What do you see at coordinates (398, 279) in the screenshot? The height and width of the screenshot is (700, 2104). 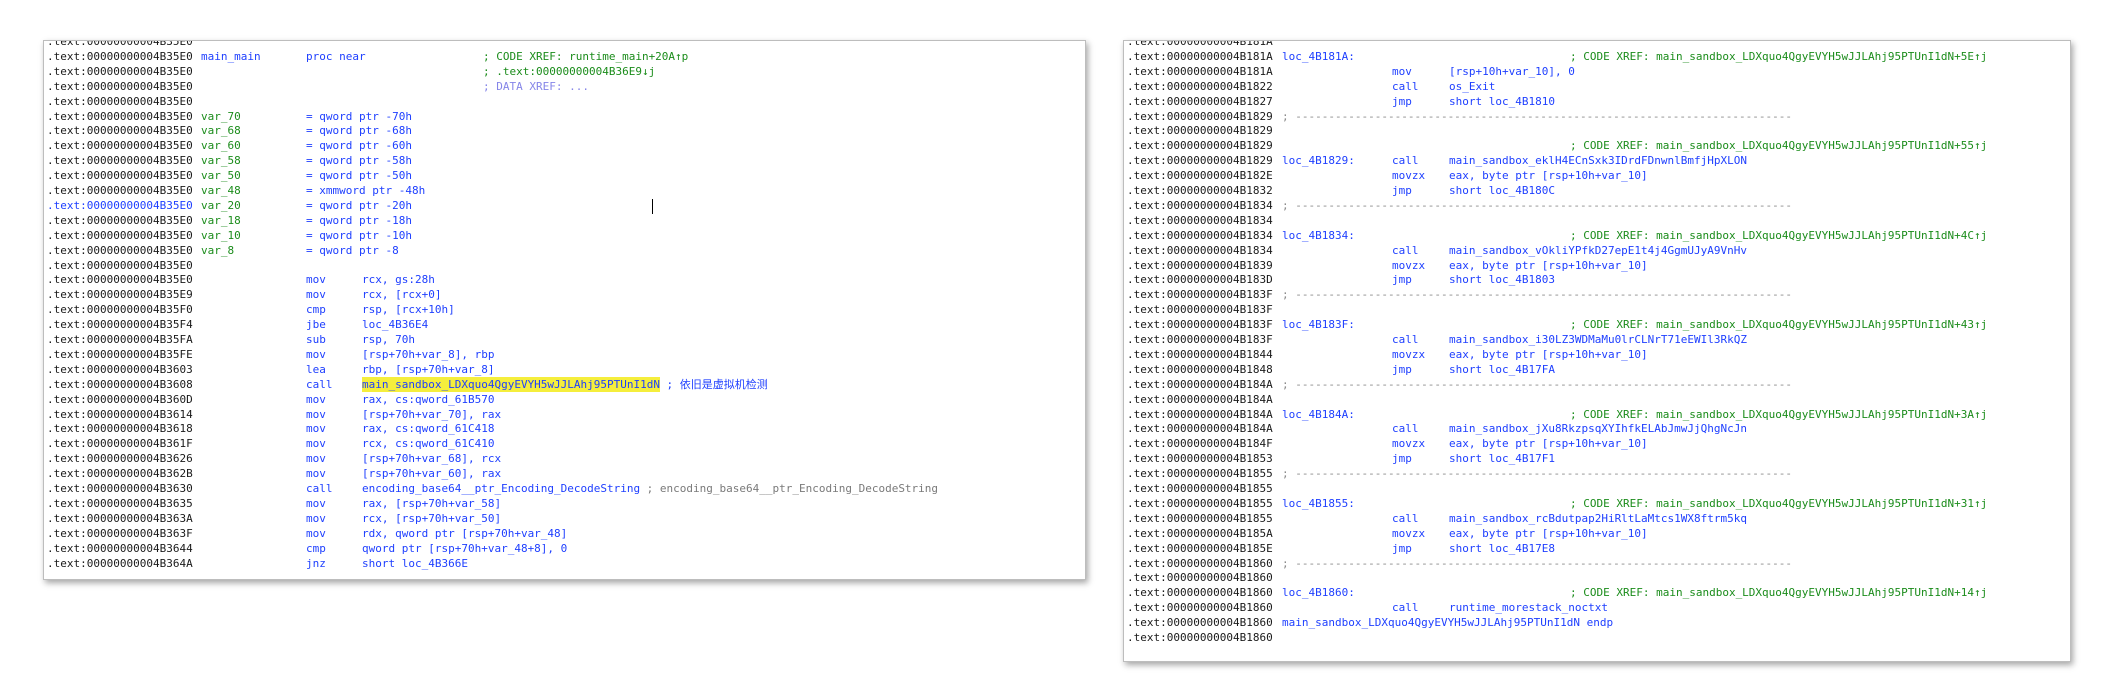 I see `instruction-operand: rcx, gs:28h` at bounding box center [398, 279].